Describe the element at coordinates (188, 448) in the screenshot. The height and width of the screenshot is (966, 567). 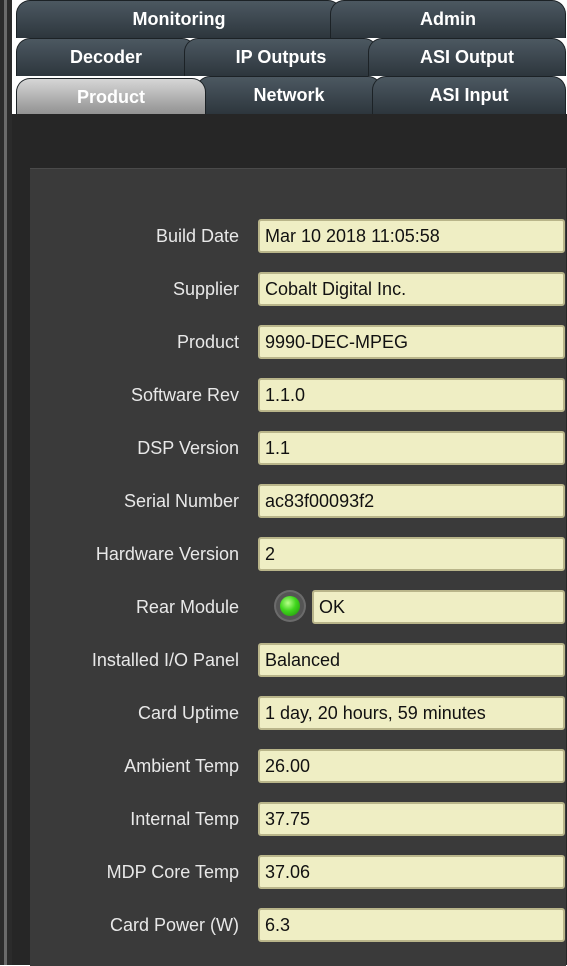
I see `dsp-version-label: DSP Version` at that location.